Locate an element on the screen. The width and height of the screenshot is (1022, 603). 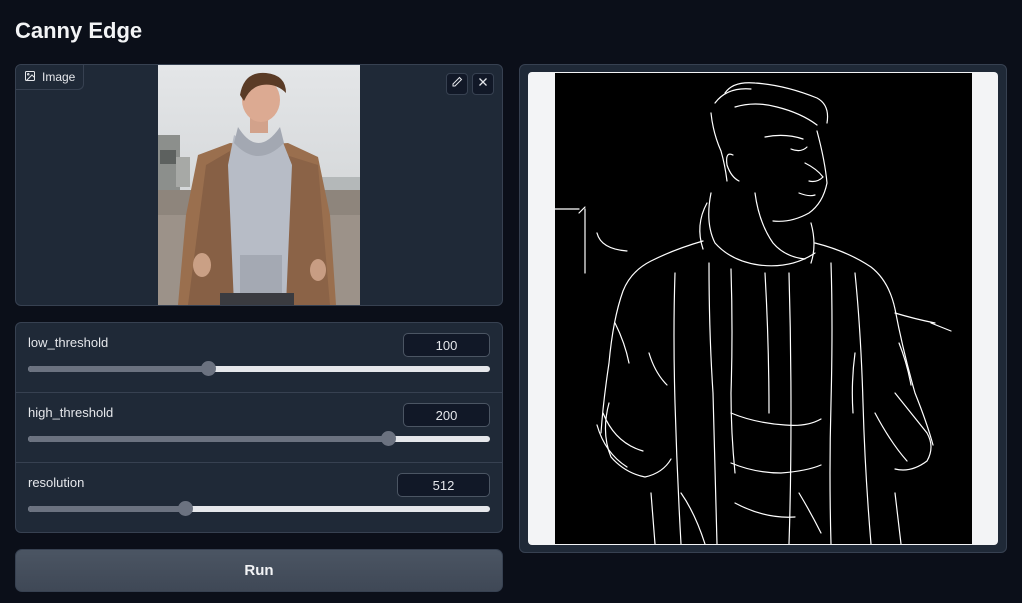
input-photo is located at coordinates (259, 185).